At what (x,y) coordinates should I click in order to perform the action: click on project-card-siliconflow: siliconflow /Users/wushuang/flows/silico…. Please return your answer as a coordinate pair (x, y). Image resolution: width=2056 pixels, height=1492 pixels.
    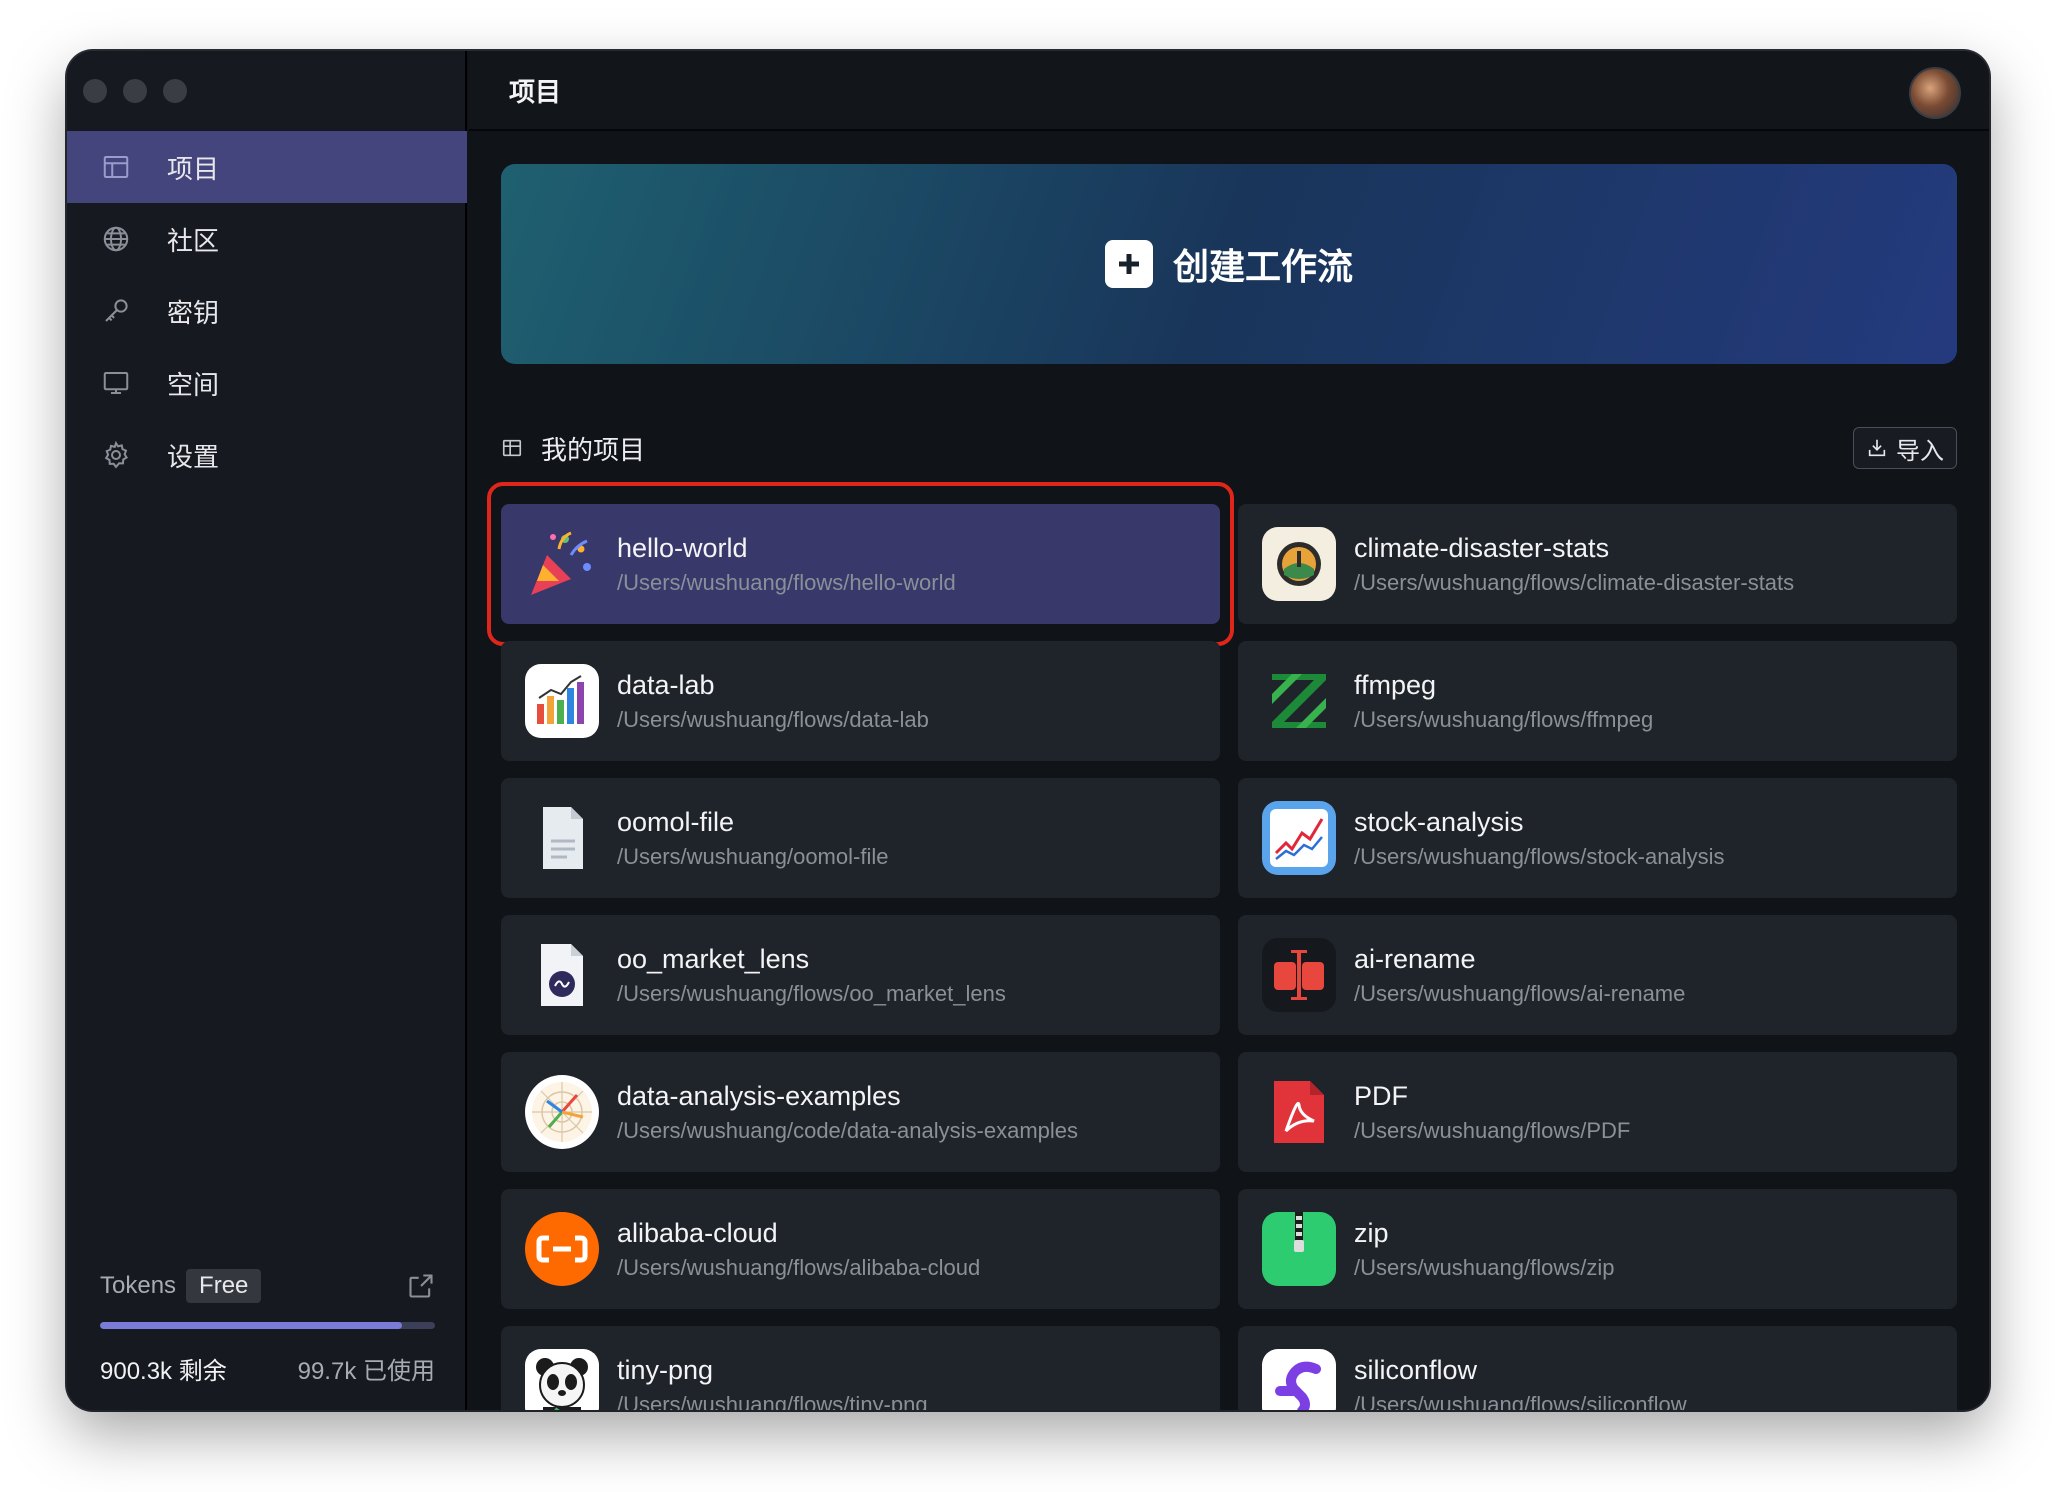
    Looking at the image, I should click on (1597, 1368).